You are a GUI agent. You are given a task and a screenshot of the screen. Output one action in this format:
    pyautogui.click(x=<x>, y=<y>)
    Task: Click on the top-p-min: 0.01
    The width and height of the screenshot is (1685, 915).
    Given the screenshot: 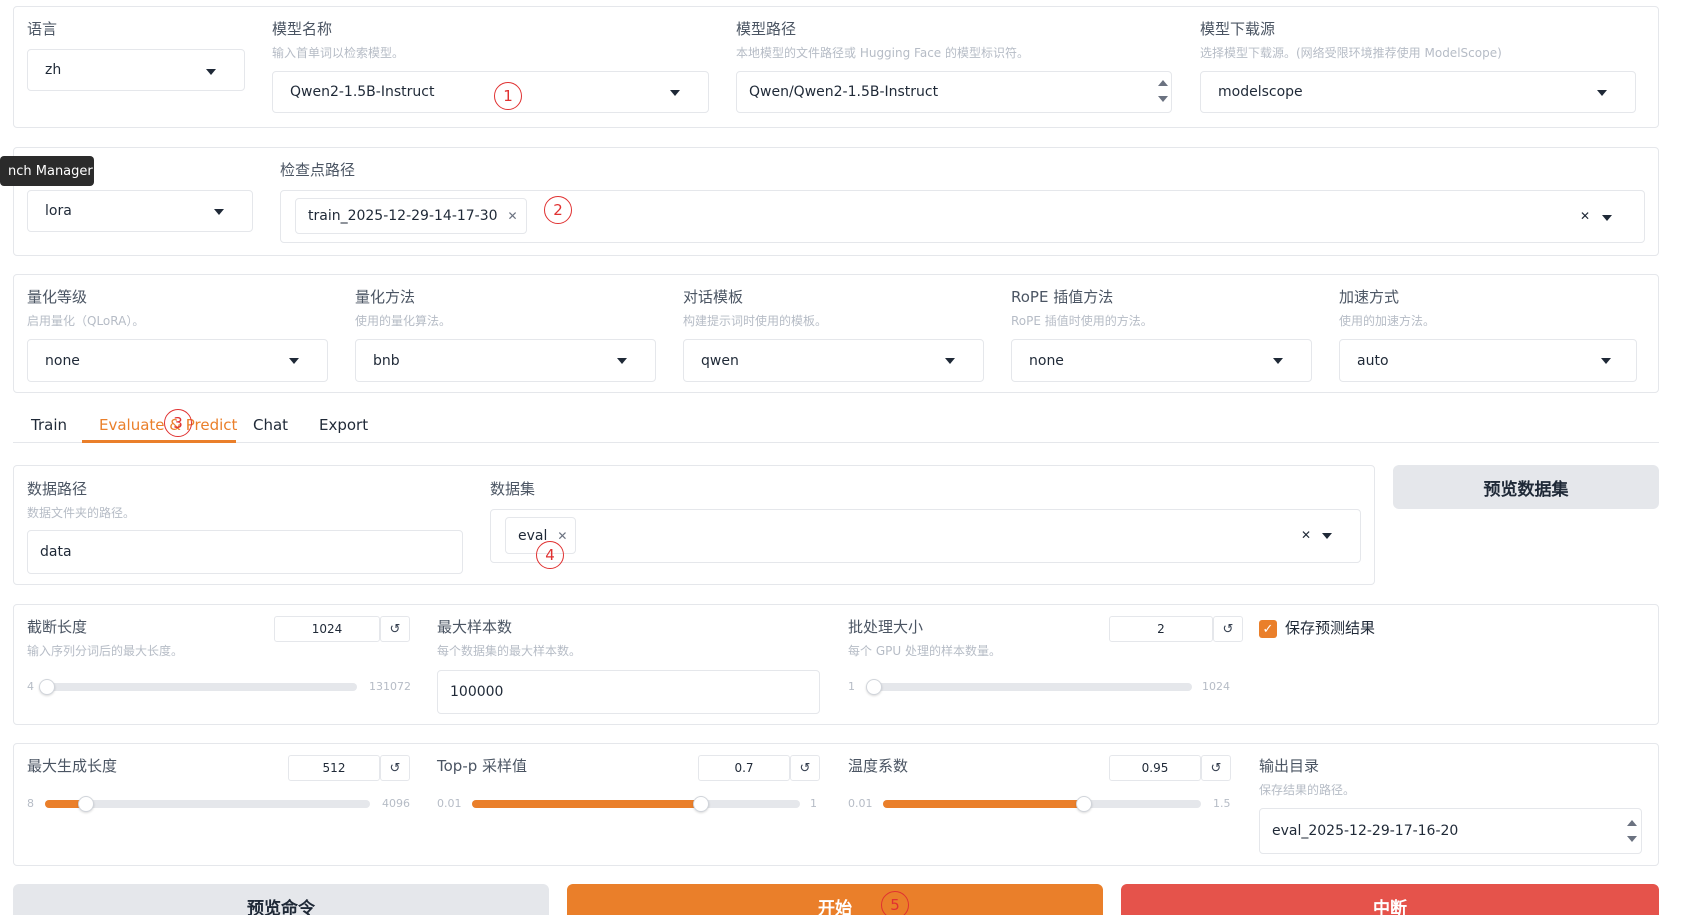 What is the action you would take?
    pyautogui.click(x=449, y=803)
    